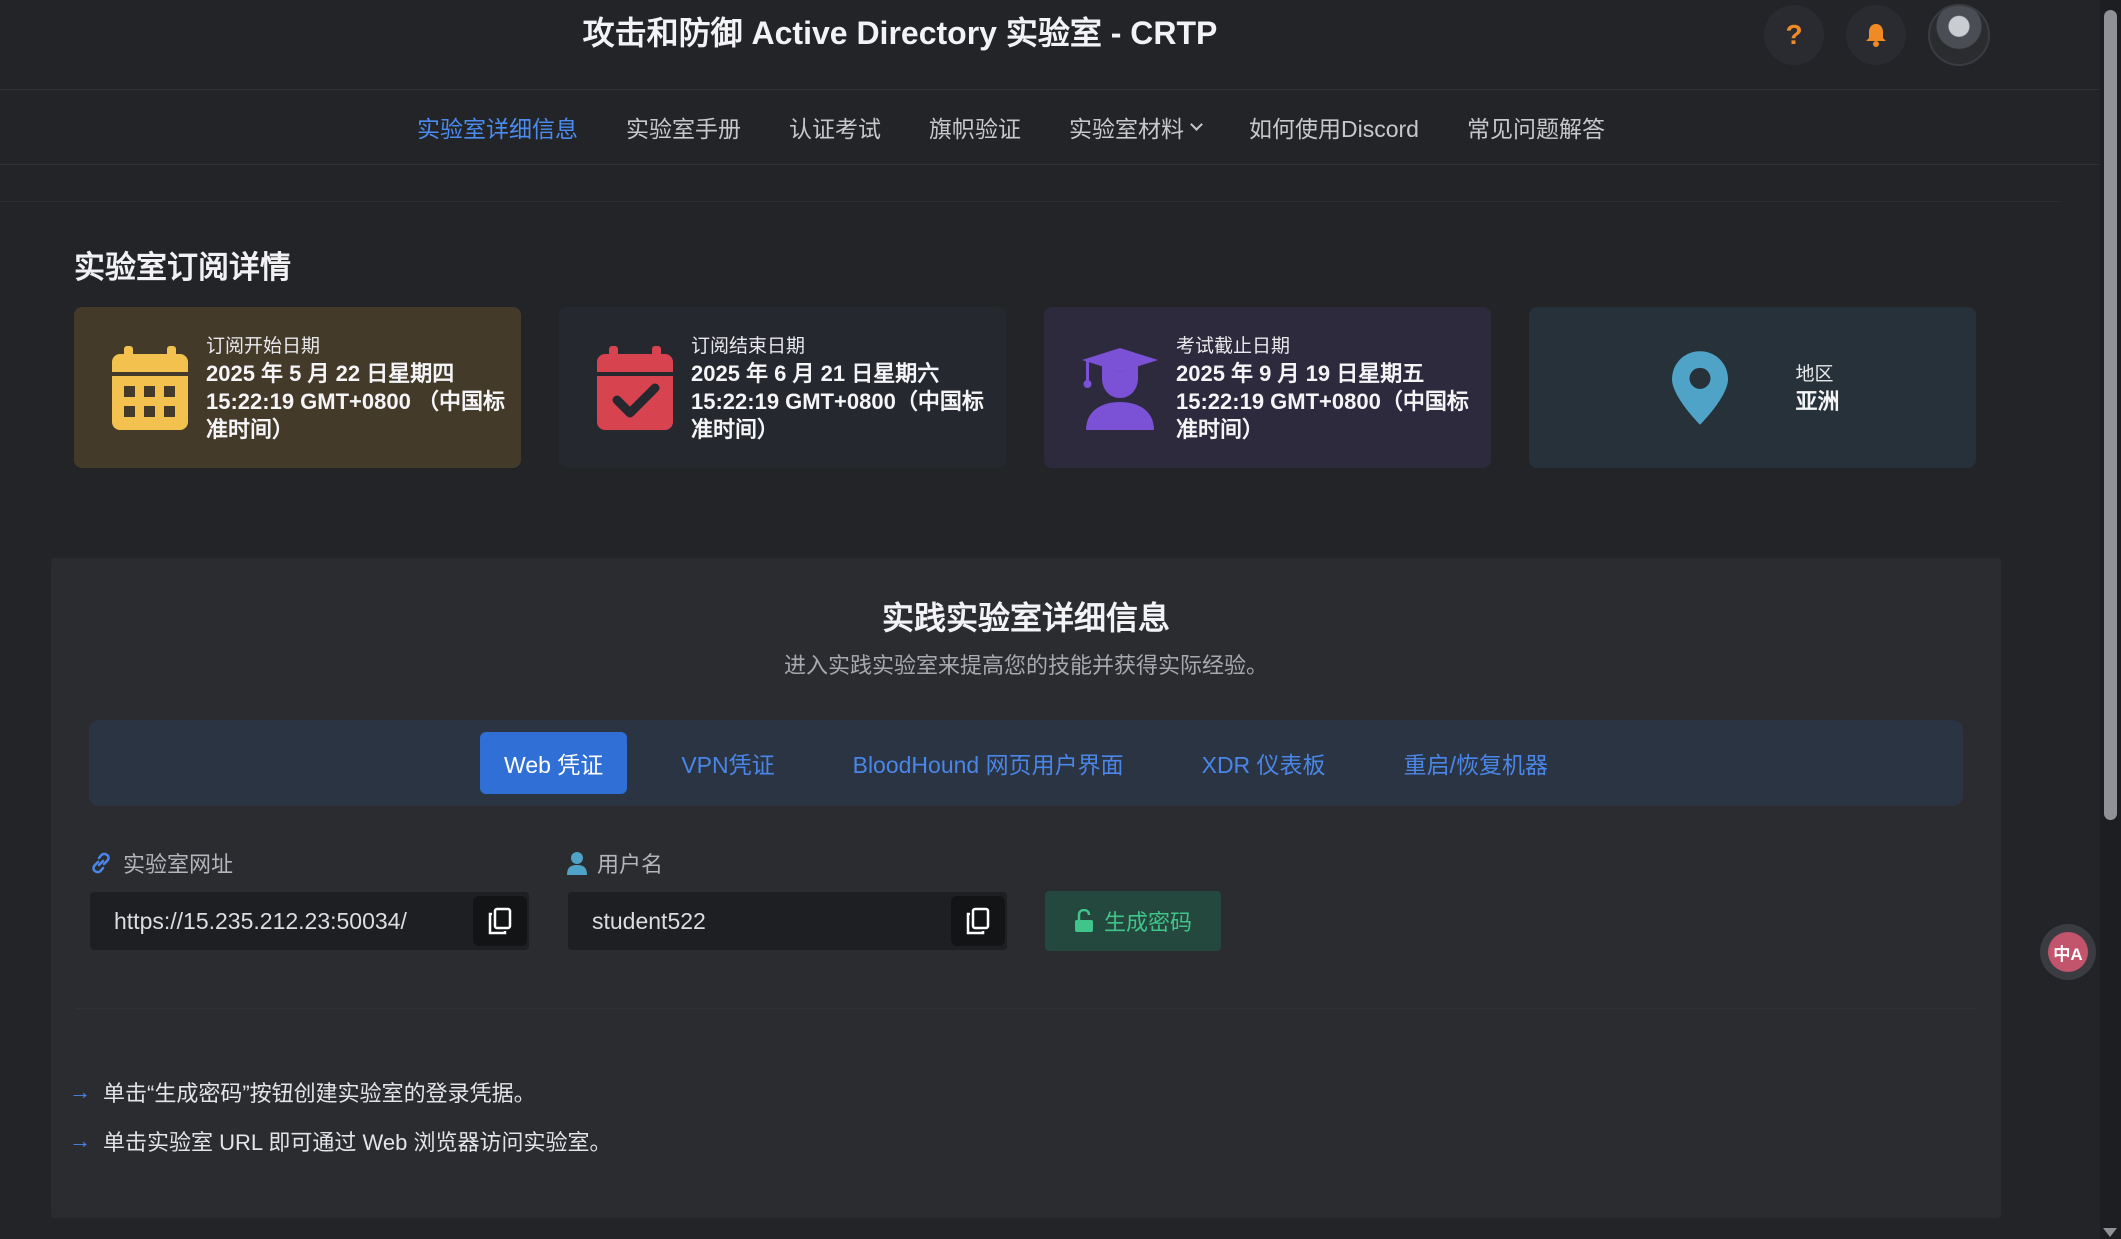 This screenshot has width=2121, height=1239. What do you see at coordinates (2110, 415) in the screenshot?
I see `scrollbar-thumb` at bounding box center [2110, 415].